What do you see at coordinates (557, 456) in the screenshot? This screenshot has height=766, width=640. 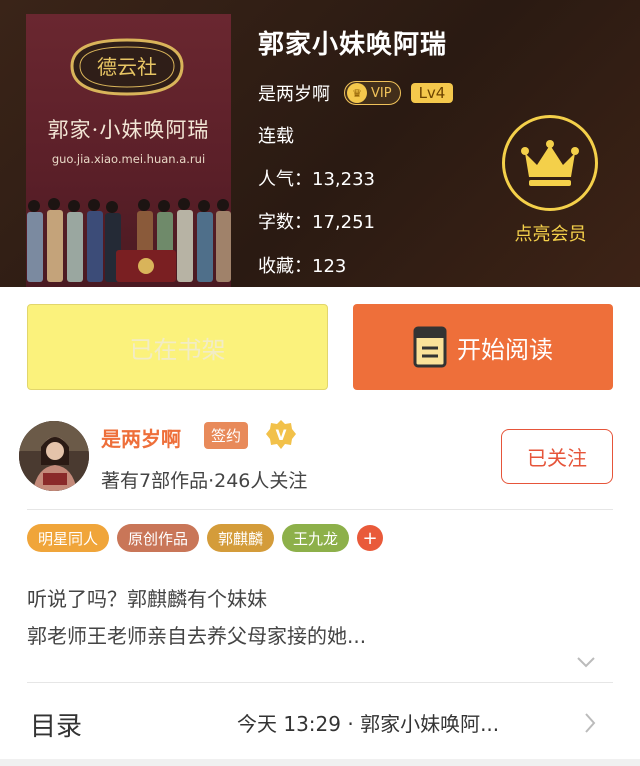 I see `follow-button: 已关注` at bounding box center [557, 456].